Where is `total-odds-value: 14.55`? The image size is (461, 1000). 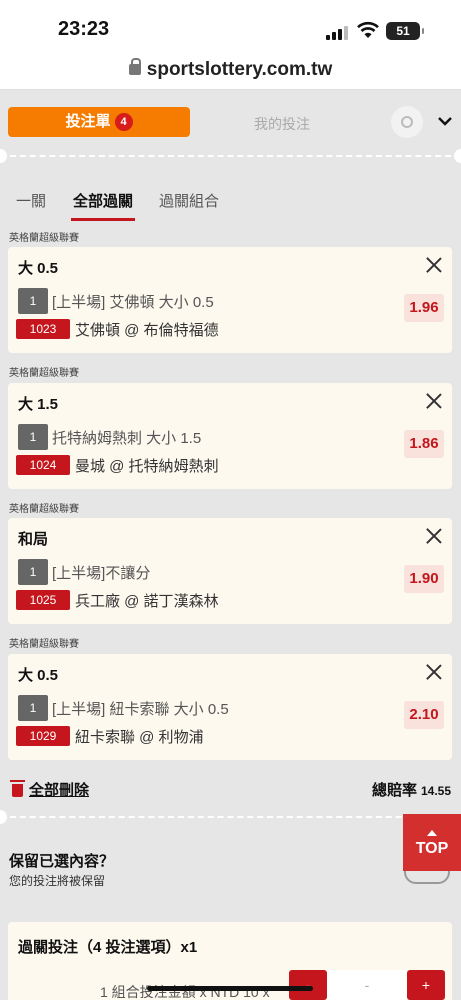
total-odds-value: 14.55 is located at coordinates (435, 791).